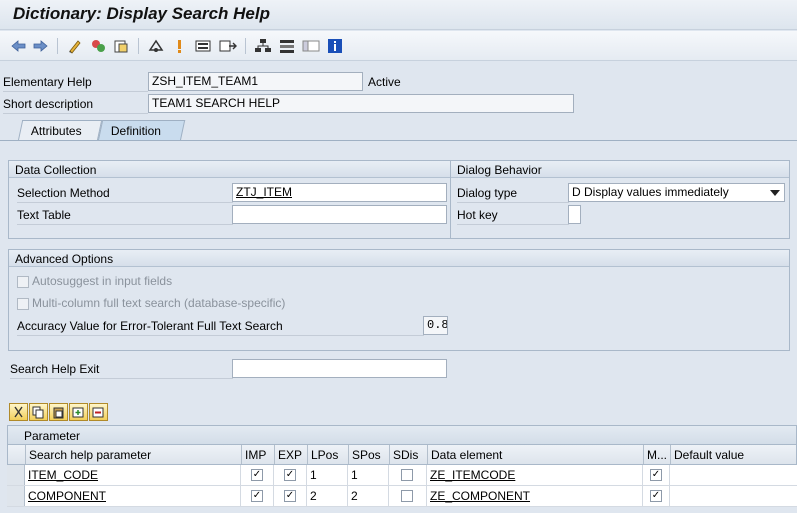 The width and height of the screenshot is (797, 513). Describe the element at coordinates (513, 215) in the screenshot. I see `hot-key-label-cell: Hot key` at that location.